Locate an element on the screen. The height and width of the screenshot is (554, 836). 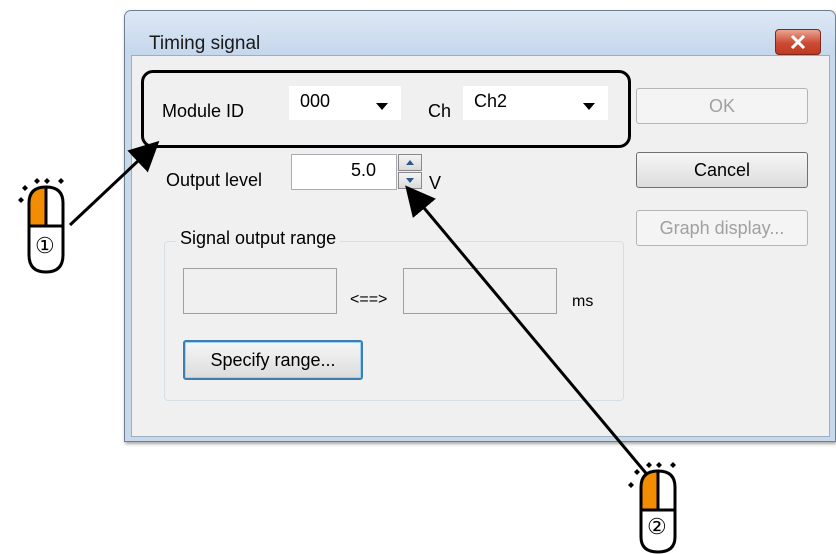
spin-down-button is located at coordinates (410, 180).